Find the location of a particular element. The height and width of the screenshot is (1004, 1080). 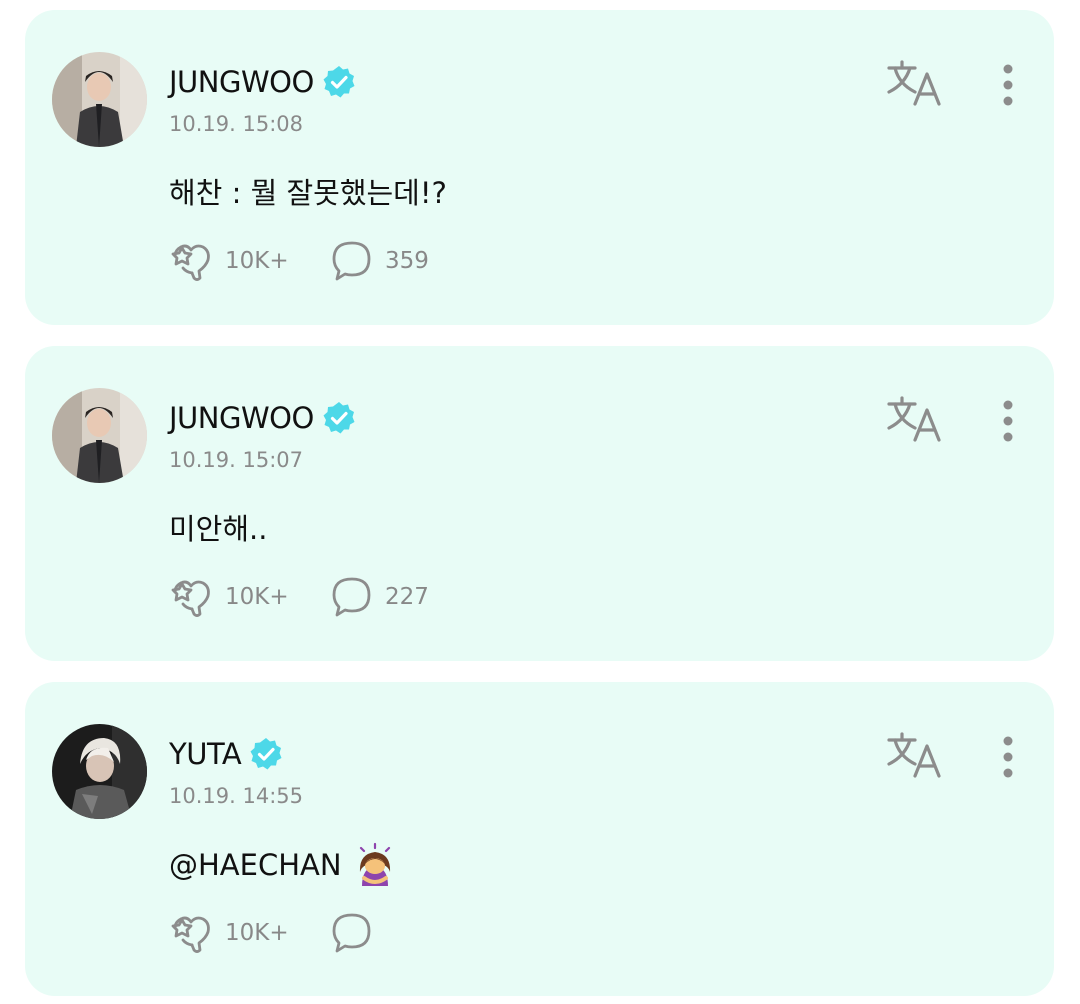

post-timestamp: 10.19. 15:08 is located at coordinates (236, 124).